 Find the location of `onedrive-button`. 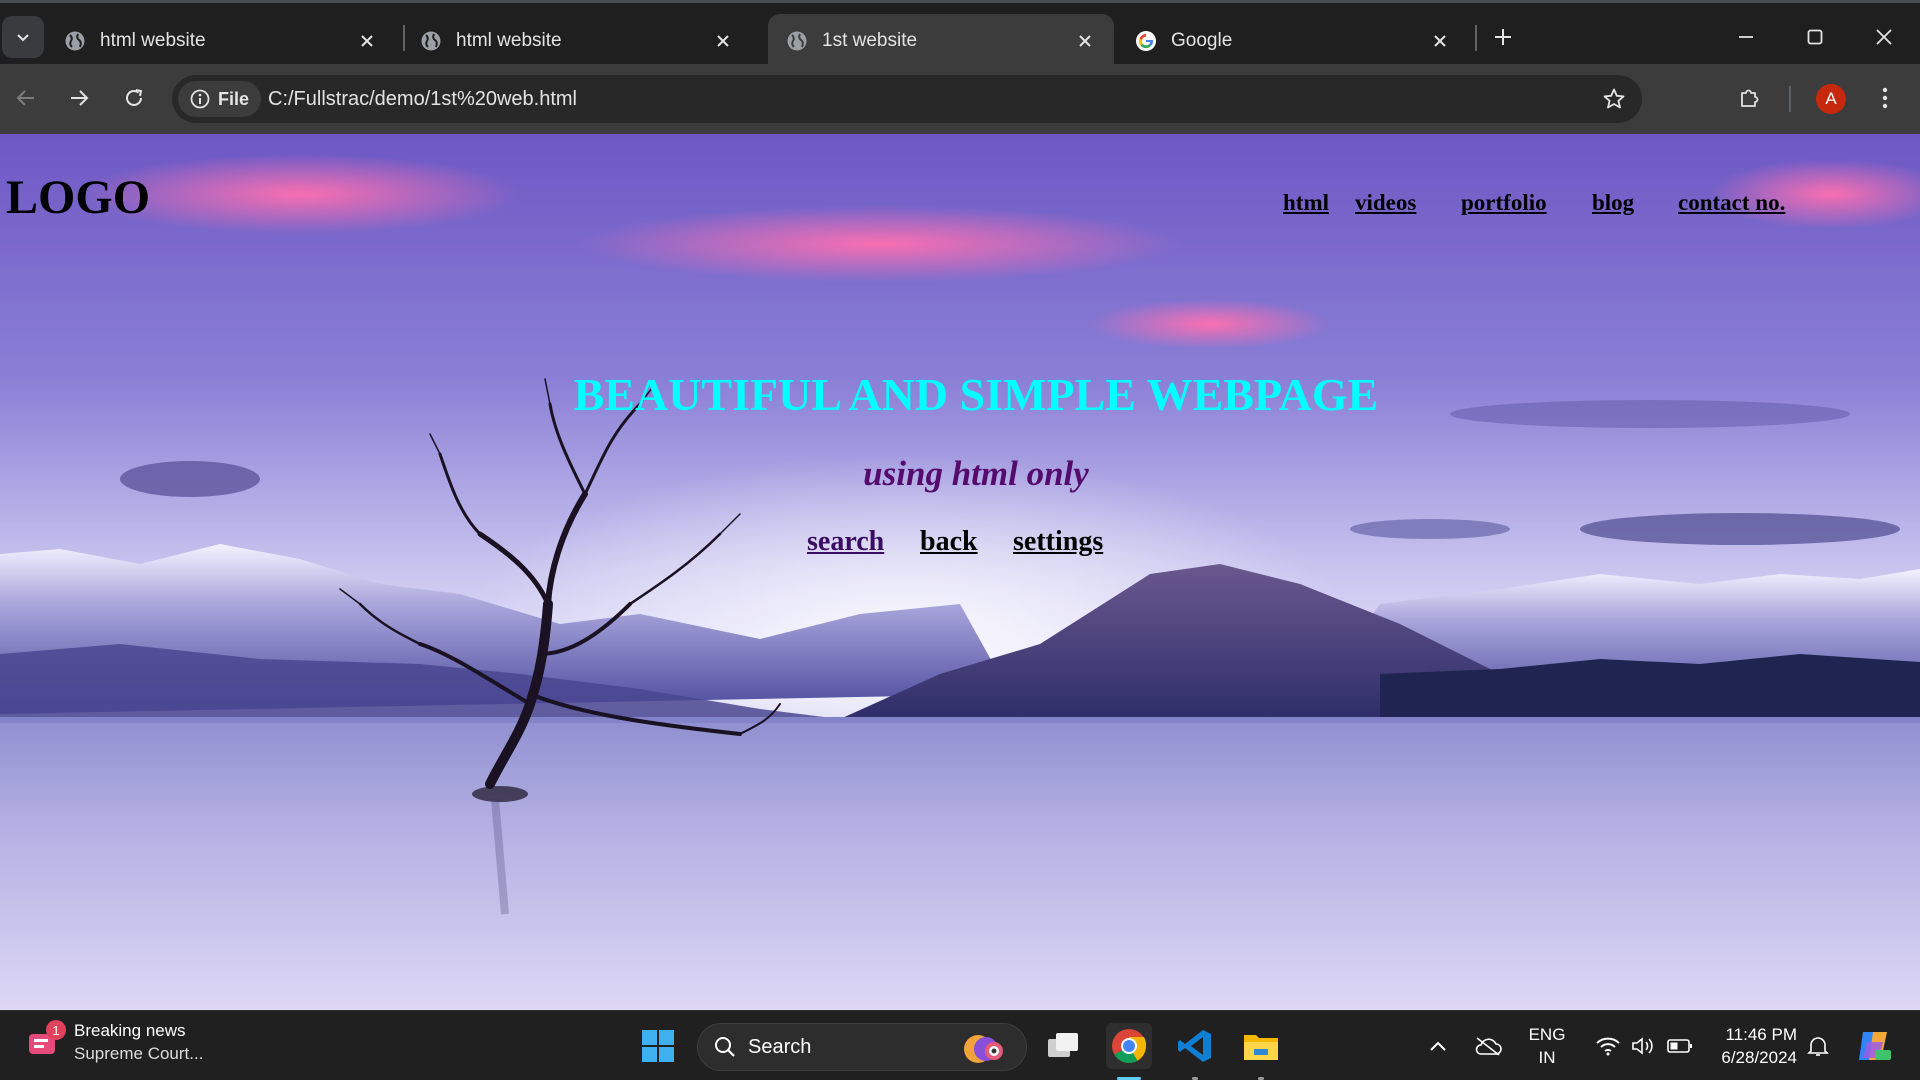

onedrive-button is located at coordinates (1488, 1046).